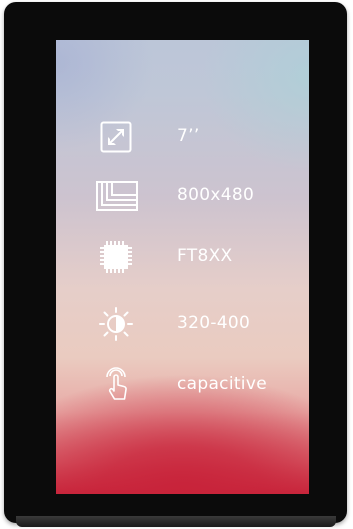  What do you see at coordinates (116, 137) in the screenshot?
I see `screen-size-icon` at bounding box center [116, 137].